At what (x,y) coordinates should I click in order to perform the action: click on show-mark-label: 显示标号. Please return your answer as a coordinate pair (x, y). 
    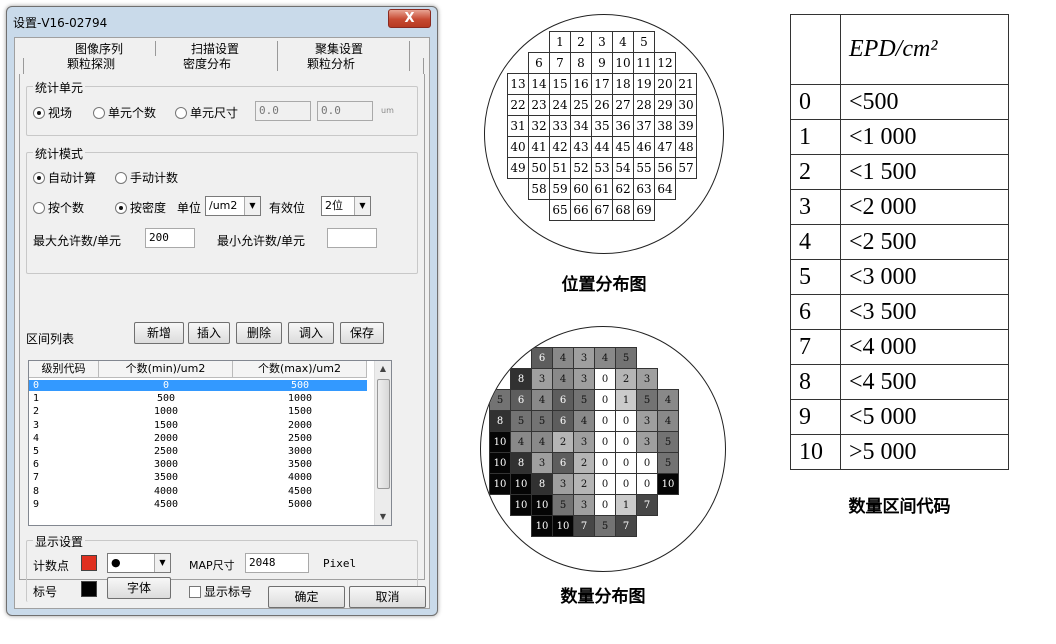
    Looking at the image, I should click on (228, 592).